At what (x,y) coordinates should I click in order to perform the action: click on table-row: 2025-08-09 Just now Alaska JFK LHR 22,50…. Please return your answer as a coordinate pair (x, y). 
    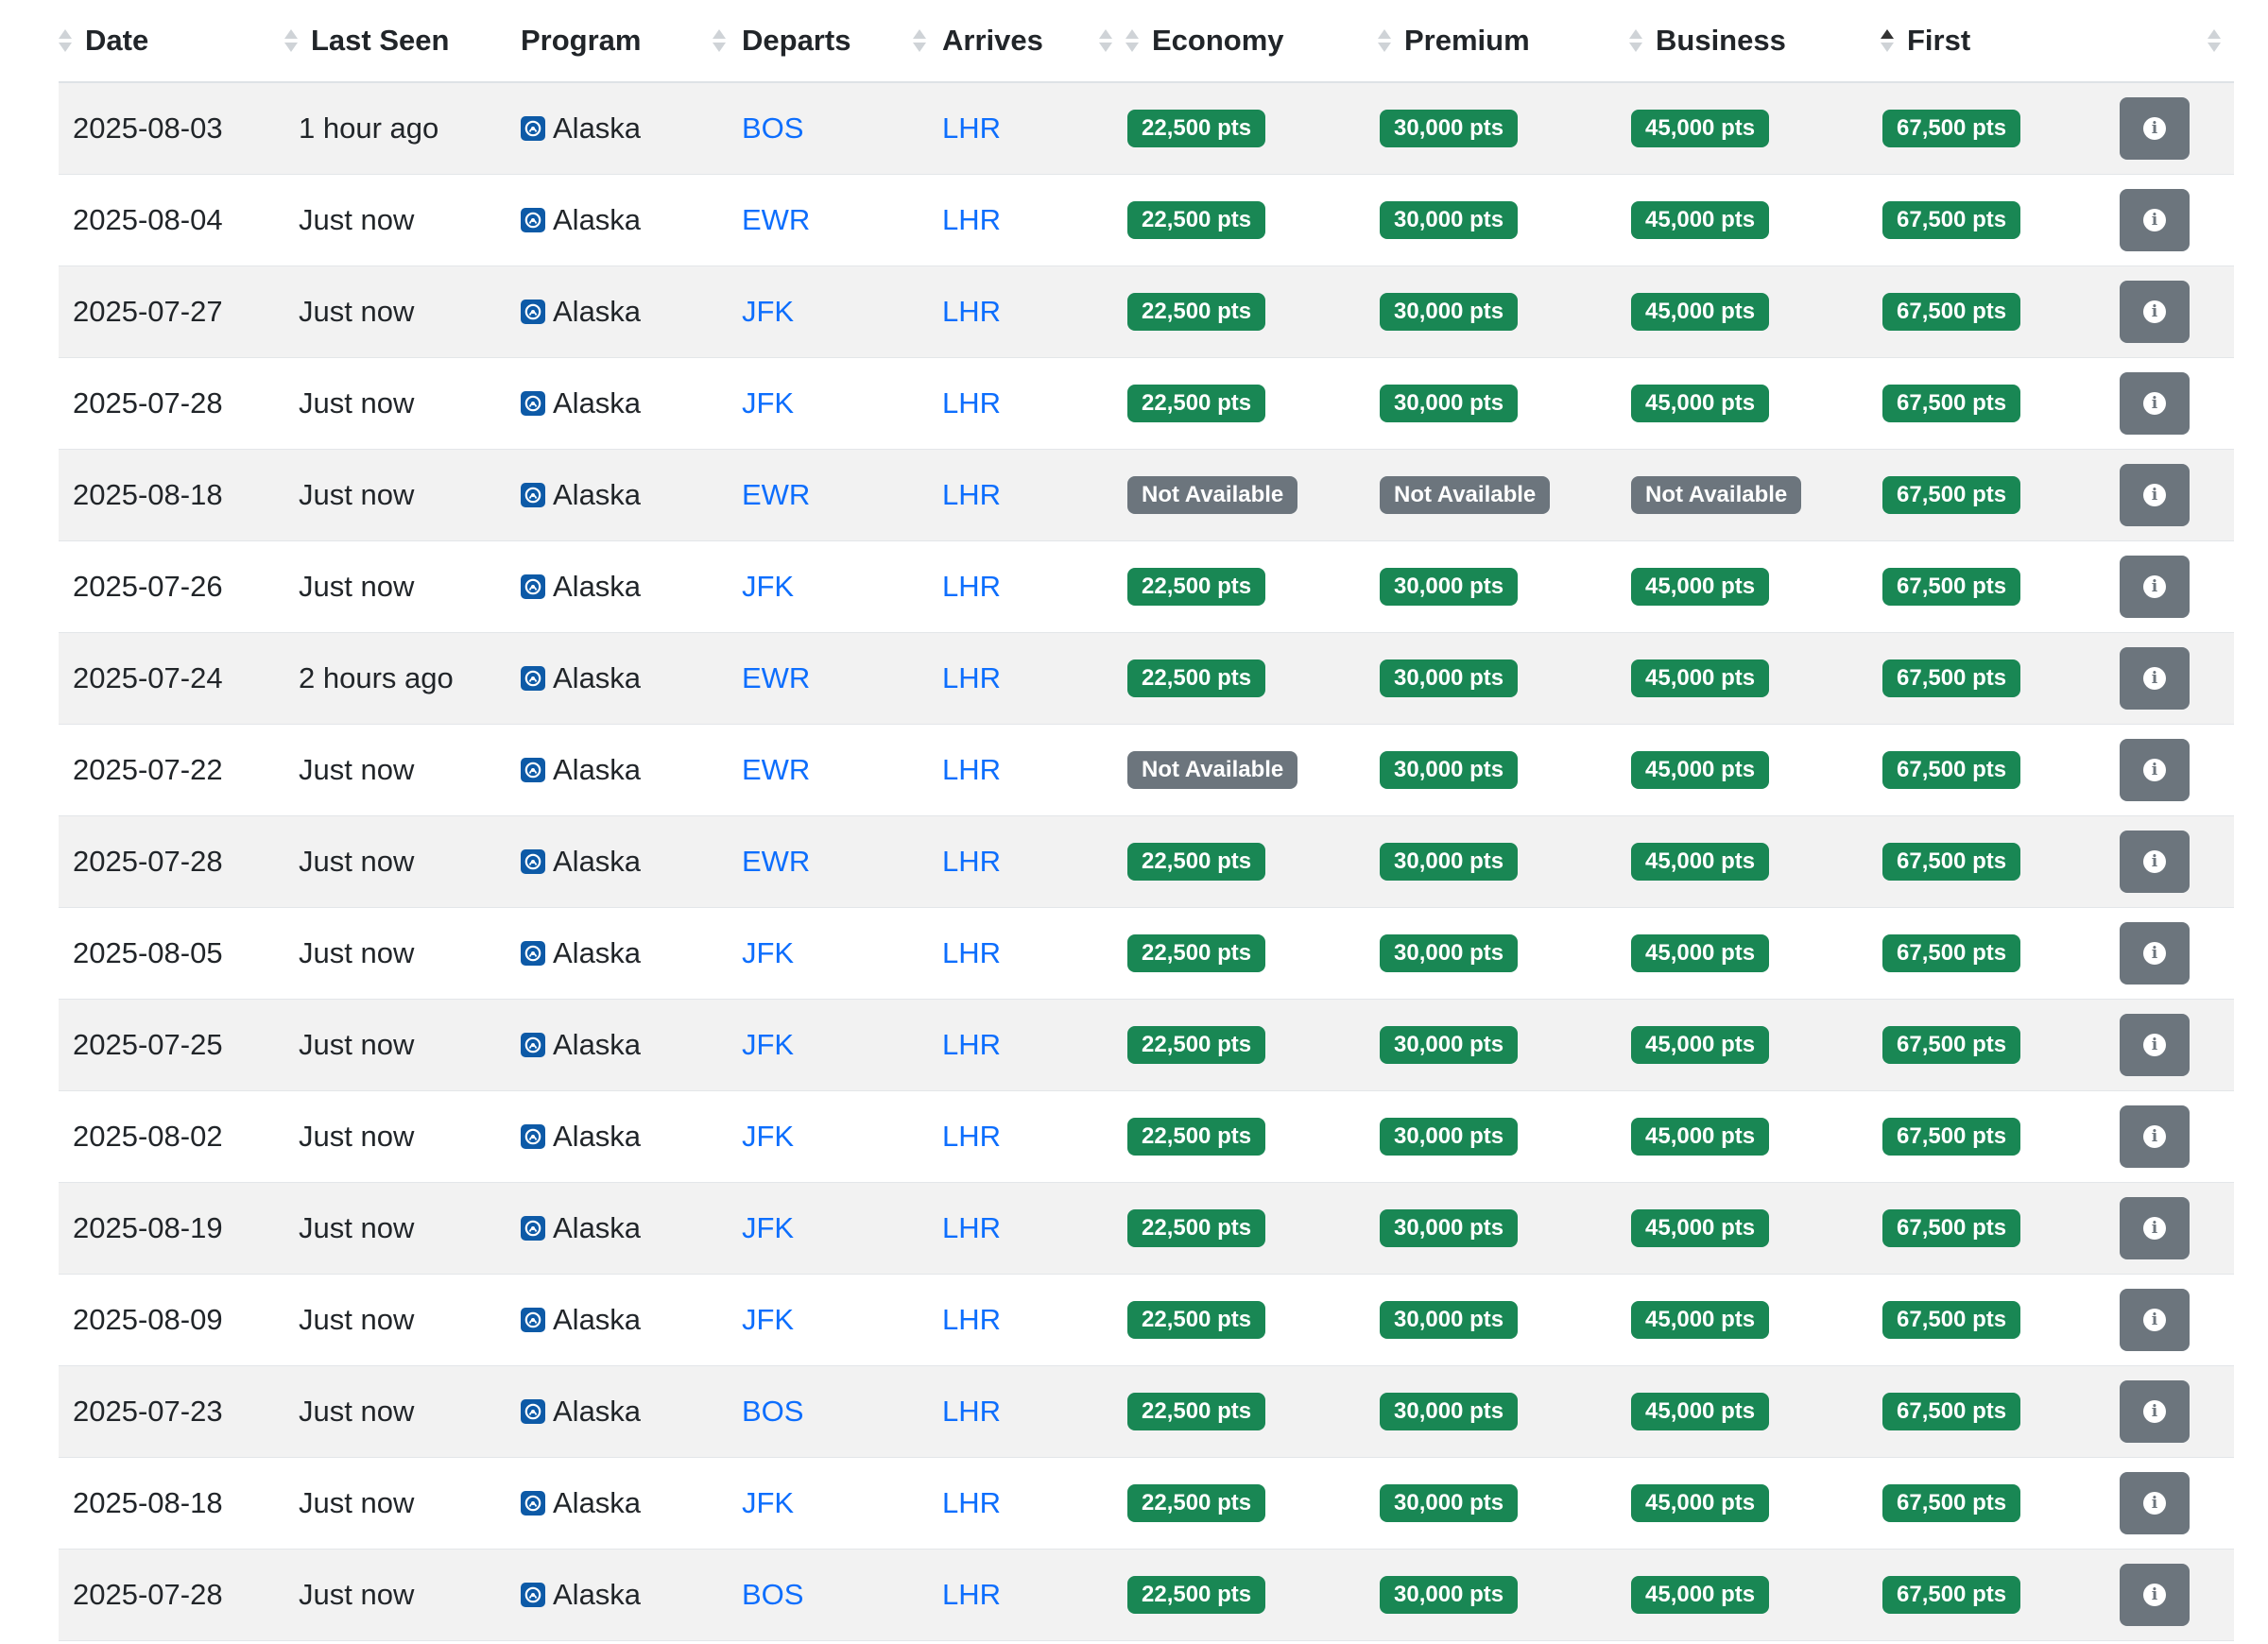
    Looking at the image, I should click on (1146, 1319).